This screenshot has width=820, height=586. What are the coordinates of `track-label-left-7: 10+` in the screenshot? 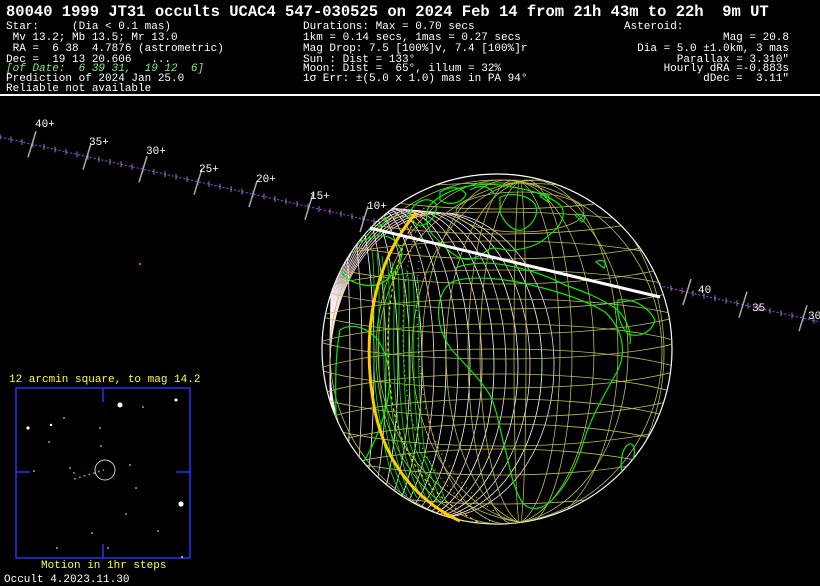 It's located at (377, 207).